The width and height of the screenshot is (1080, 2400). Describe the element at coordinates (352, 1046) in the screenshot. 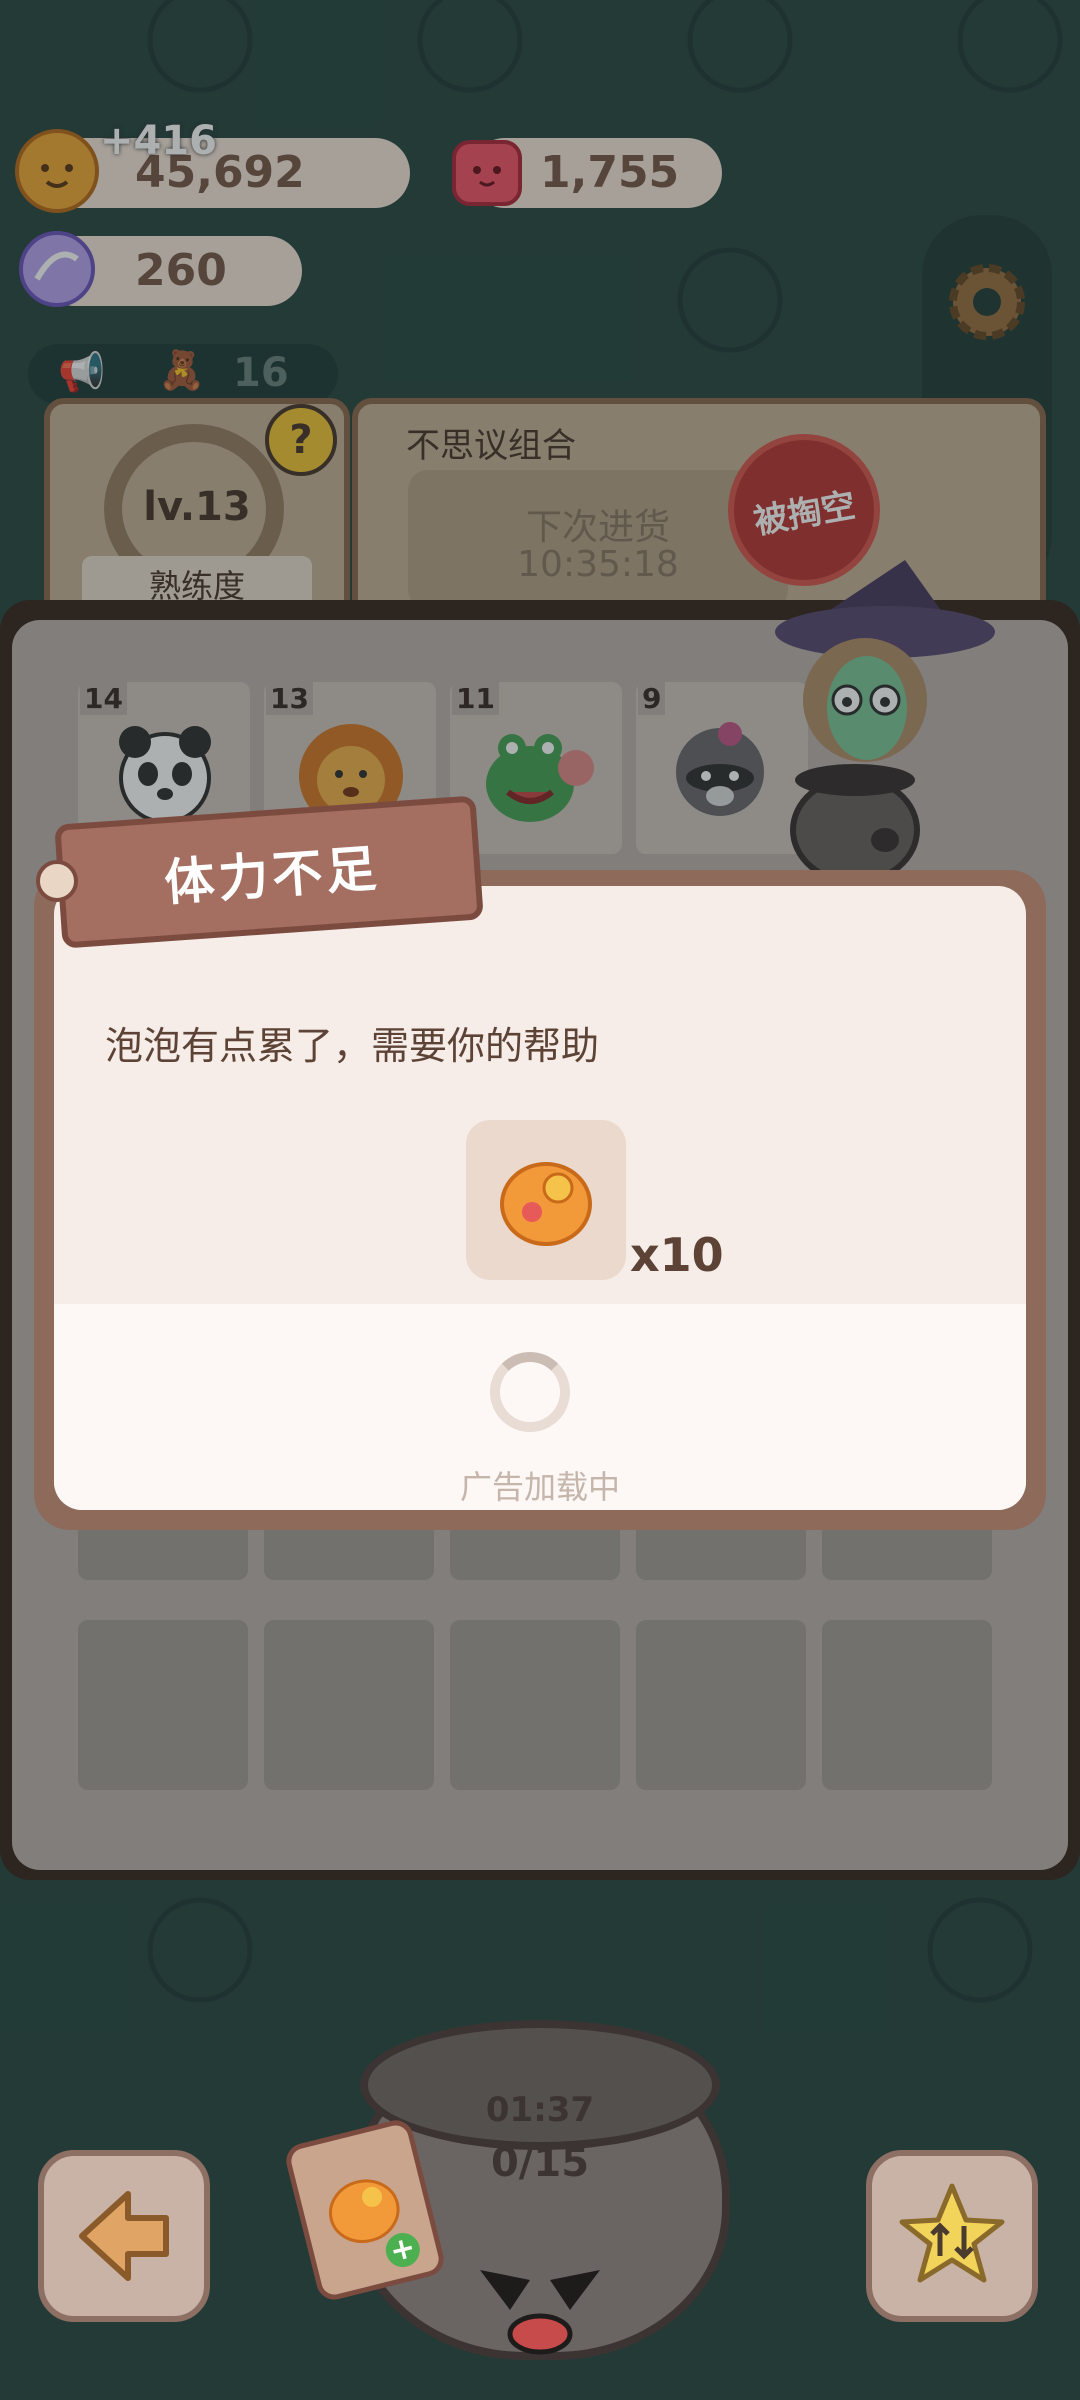

I see `dialog-message: 泡泡有点累了，需要你的帮助` at that location.